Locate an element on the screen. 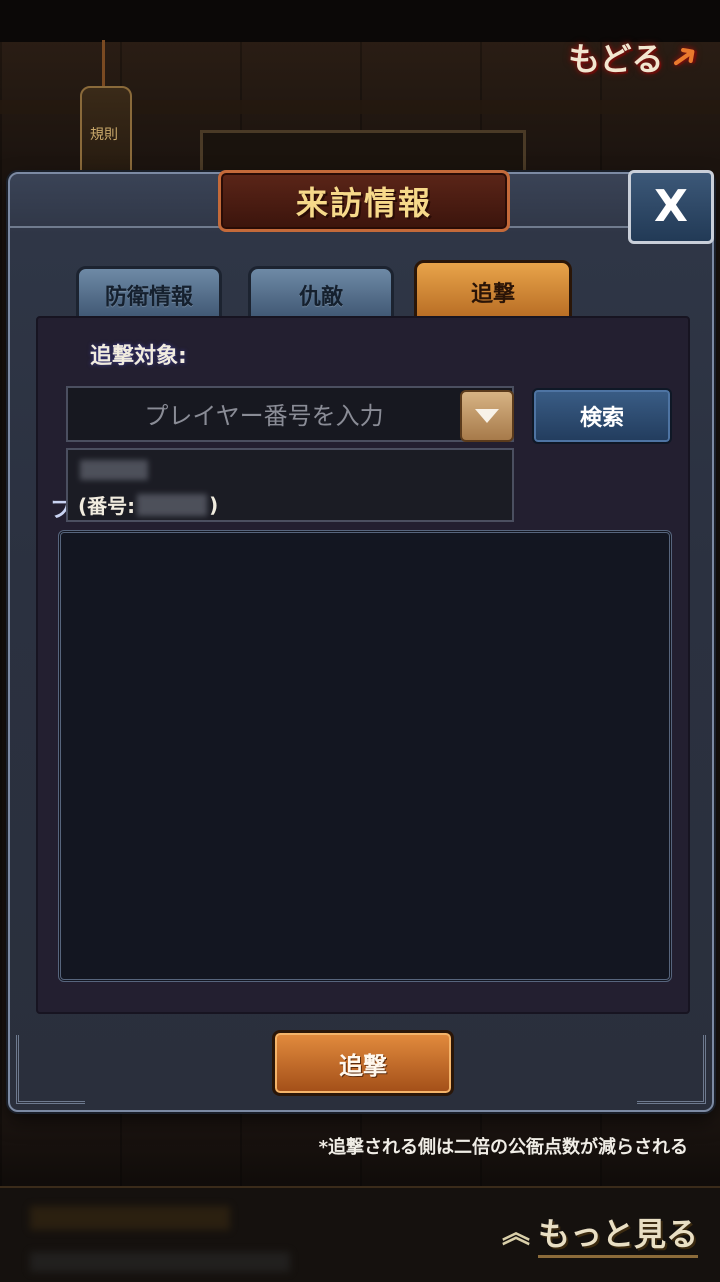  suggestion-id-suffix: ) is located at coordinates (214, 504).